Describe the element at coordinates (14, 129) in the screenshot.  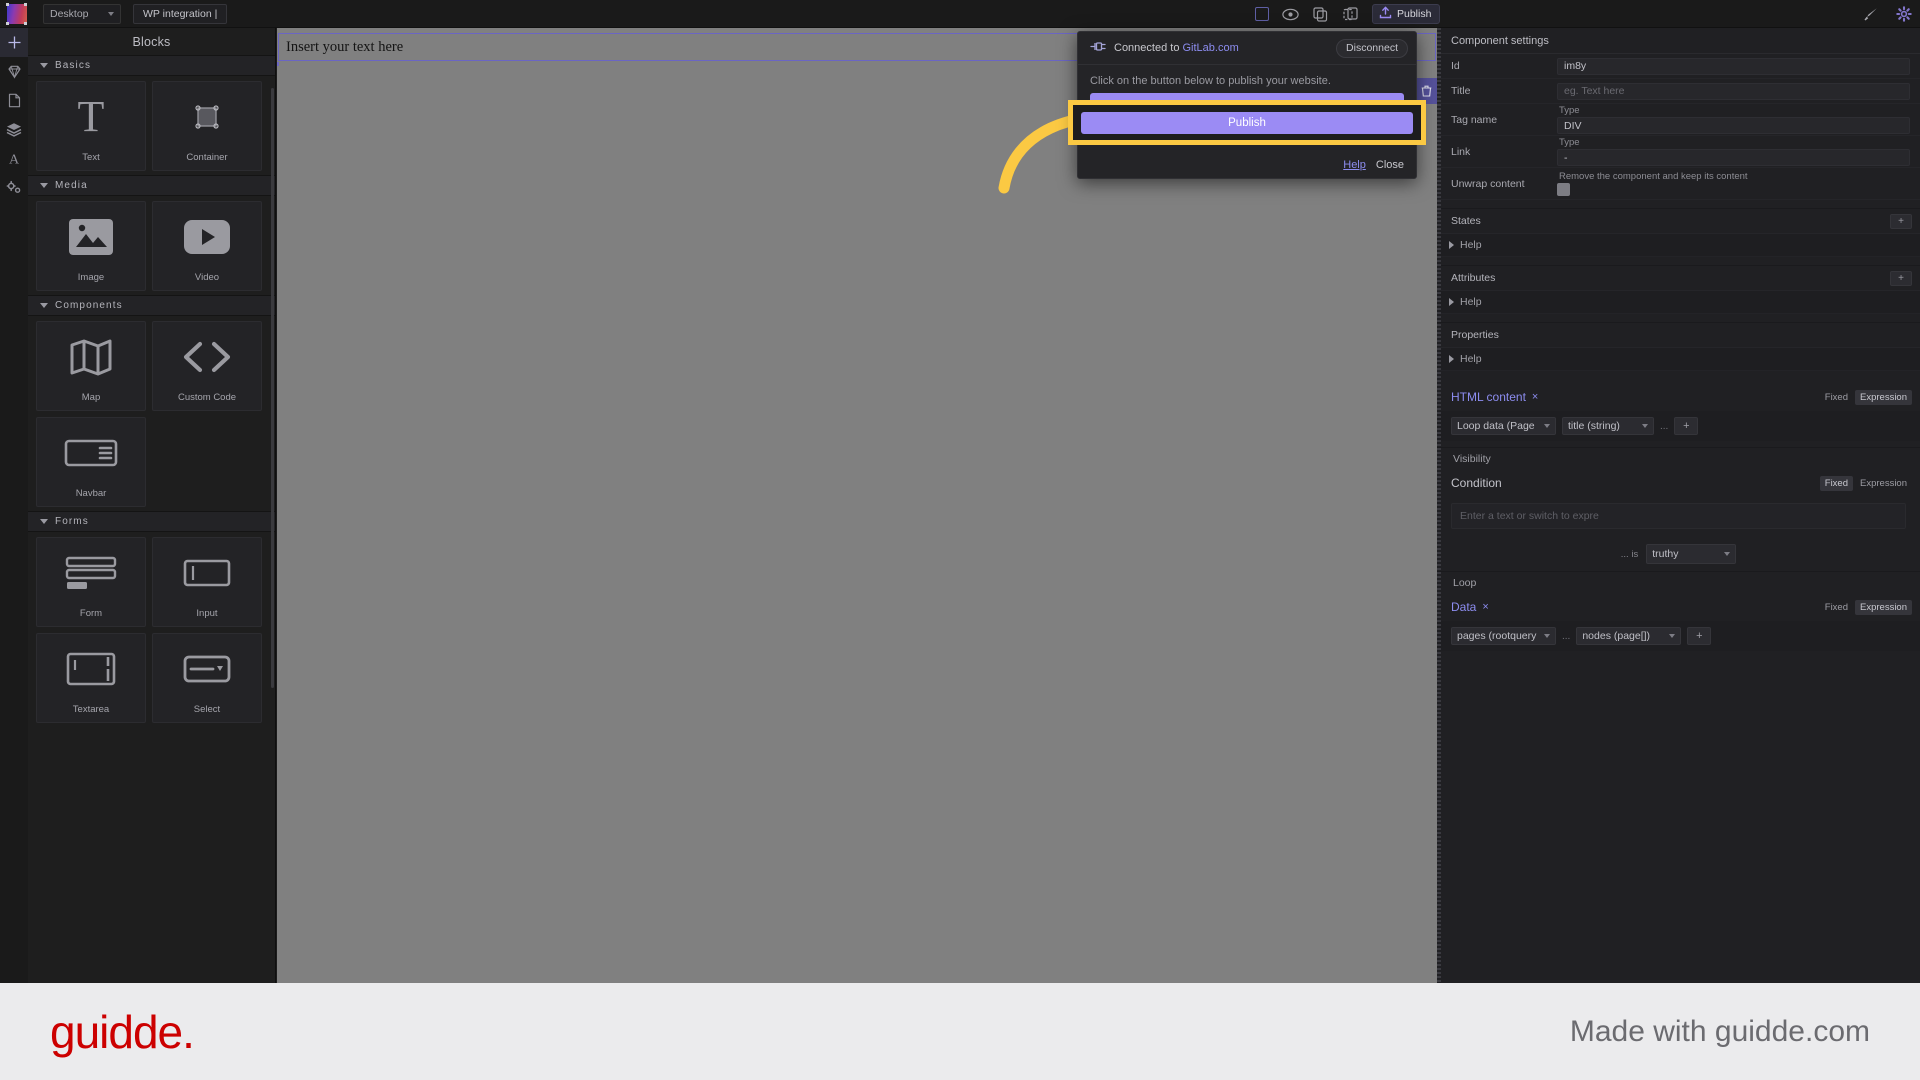
I see `layers-icon` at that location.